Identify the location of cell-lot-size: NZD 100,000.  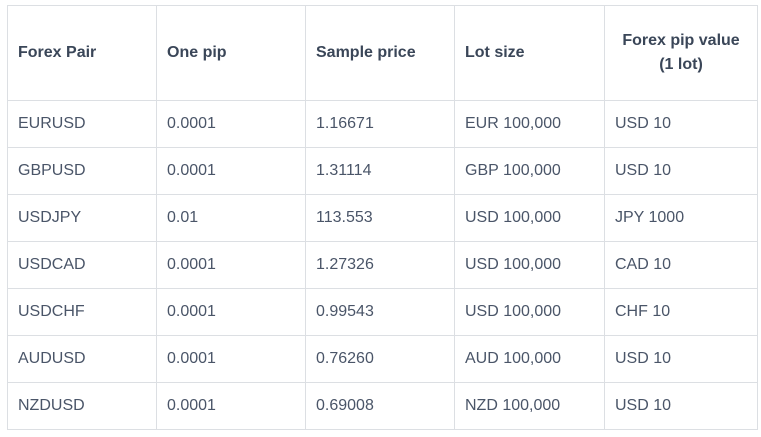
(529, 406).